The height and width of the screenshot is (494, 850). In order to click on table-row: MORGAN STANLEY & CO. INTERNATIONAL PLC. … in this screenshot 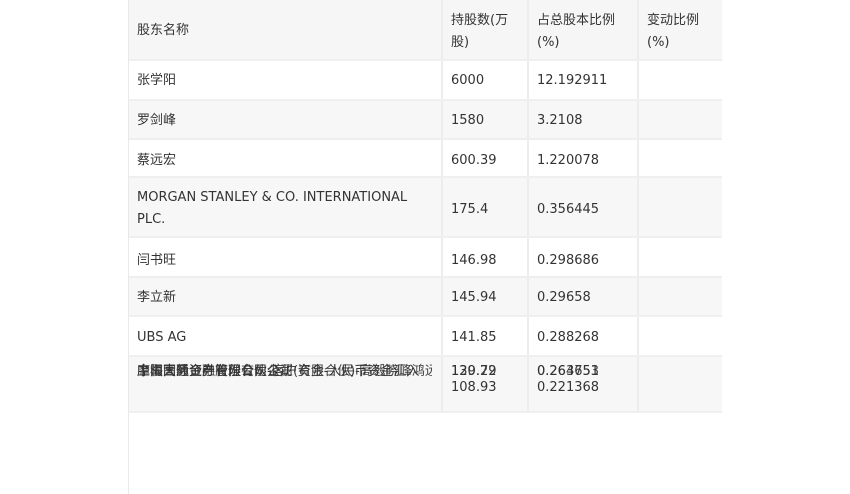, I will do `click(425, 208)`.